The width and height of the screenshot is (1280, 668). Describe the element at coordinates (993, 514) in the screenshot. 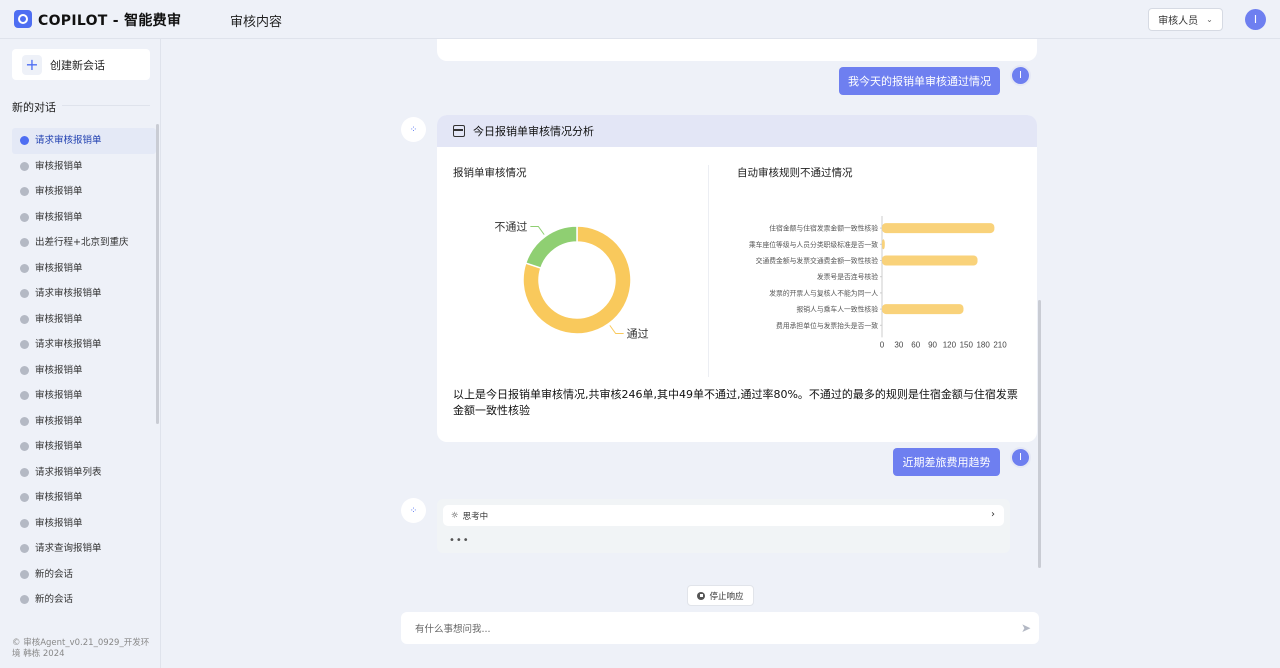

I see `chevron-right-icon: ›` at that location.